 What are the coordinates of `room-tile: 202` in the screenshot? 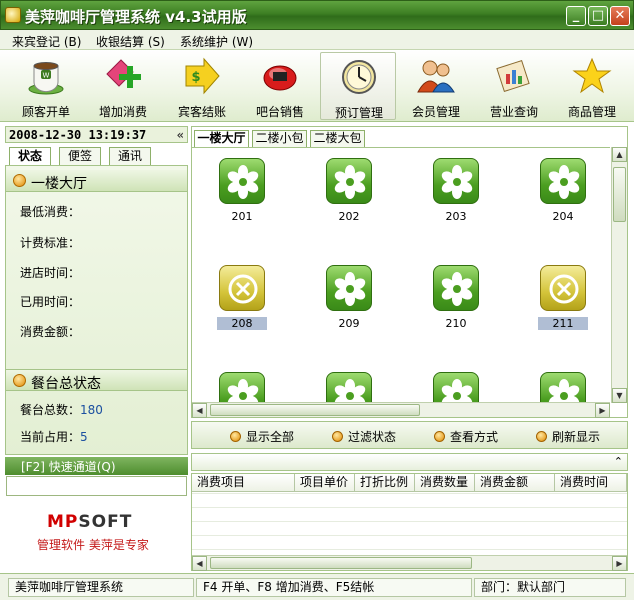 It's located at (349, 190).